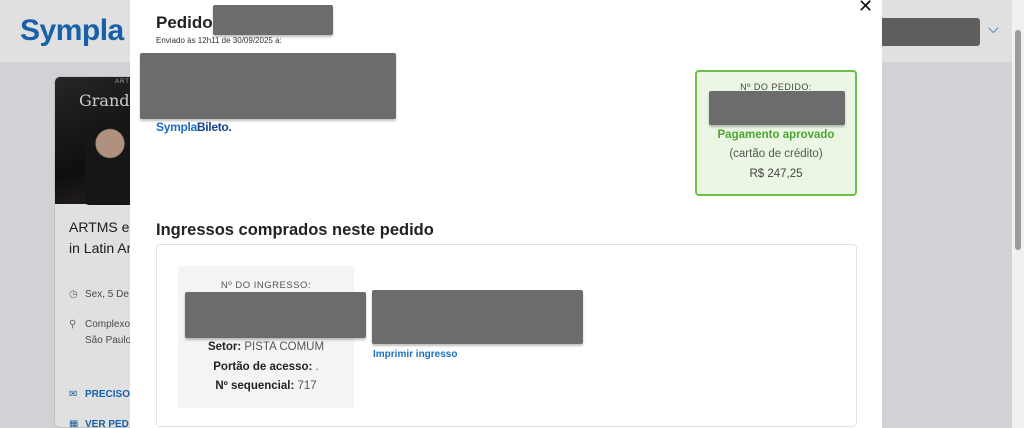  Describe the element at coordinates (777, 108) in the screenshot. I see `order-number-redacted` at that location.